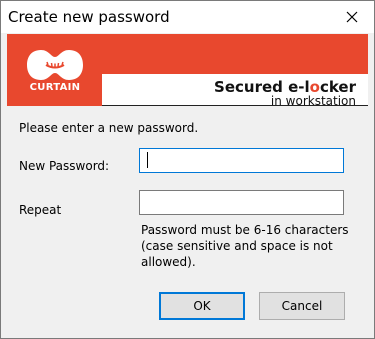  Describe the element at coordinates (109, 128) in the screenshot. I see `instruction-text: Please enter a new password.` at that location.